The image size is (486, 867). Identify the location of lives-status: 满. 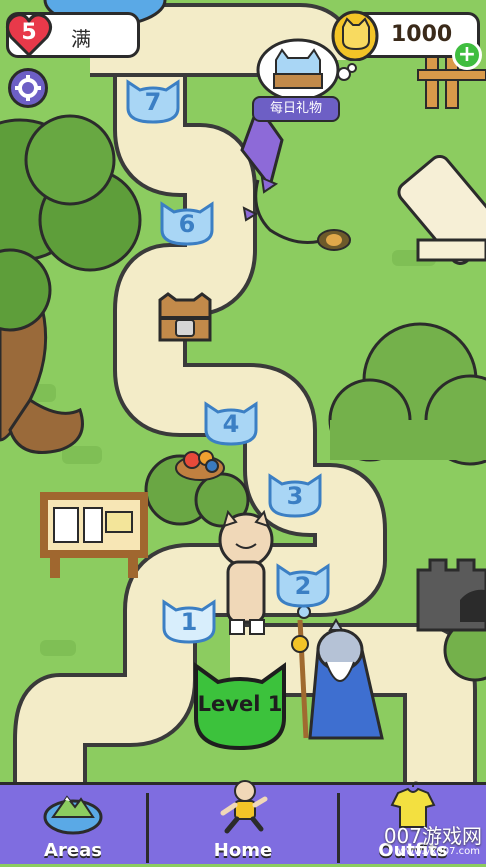
(81, 39).